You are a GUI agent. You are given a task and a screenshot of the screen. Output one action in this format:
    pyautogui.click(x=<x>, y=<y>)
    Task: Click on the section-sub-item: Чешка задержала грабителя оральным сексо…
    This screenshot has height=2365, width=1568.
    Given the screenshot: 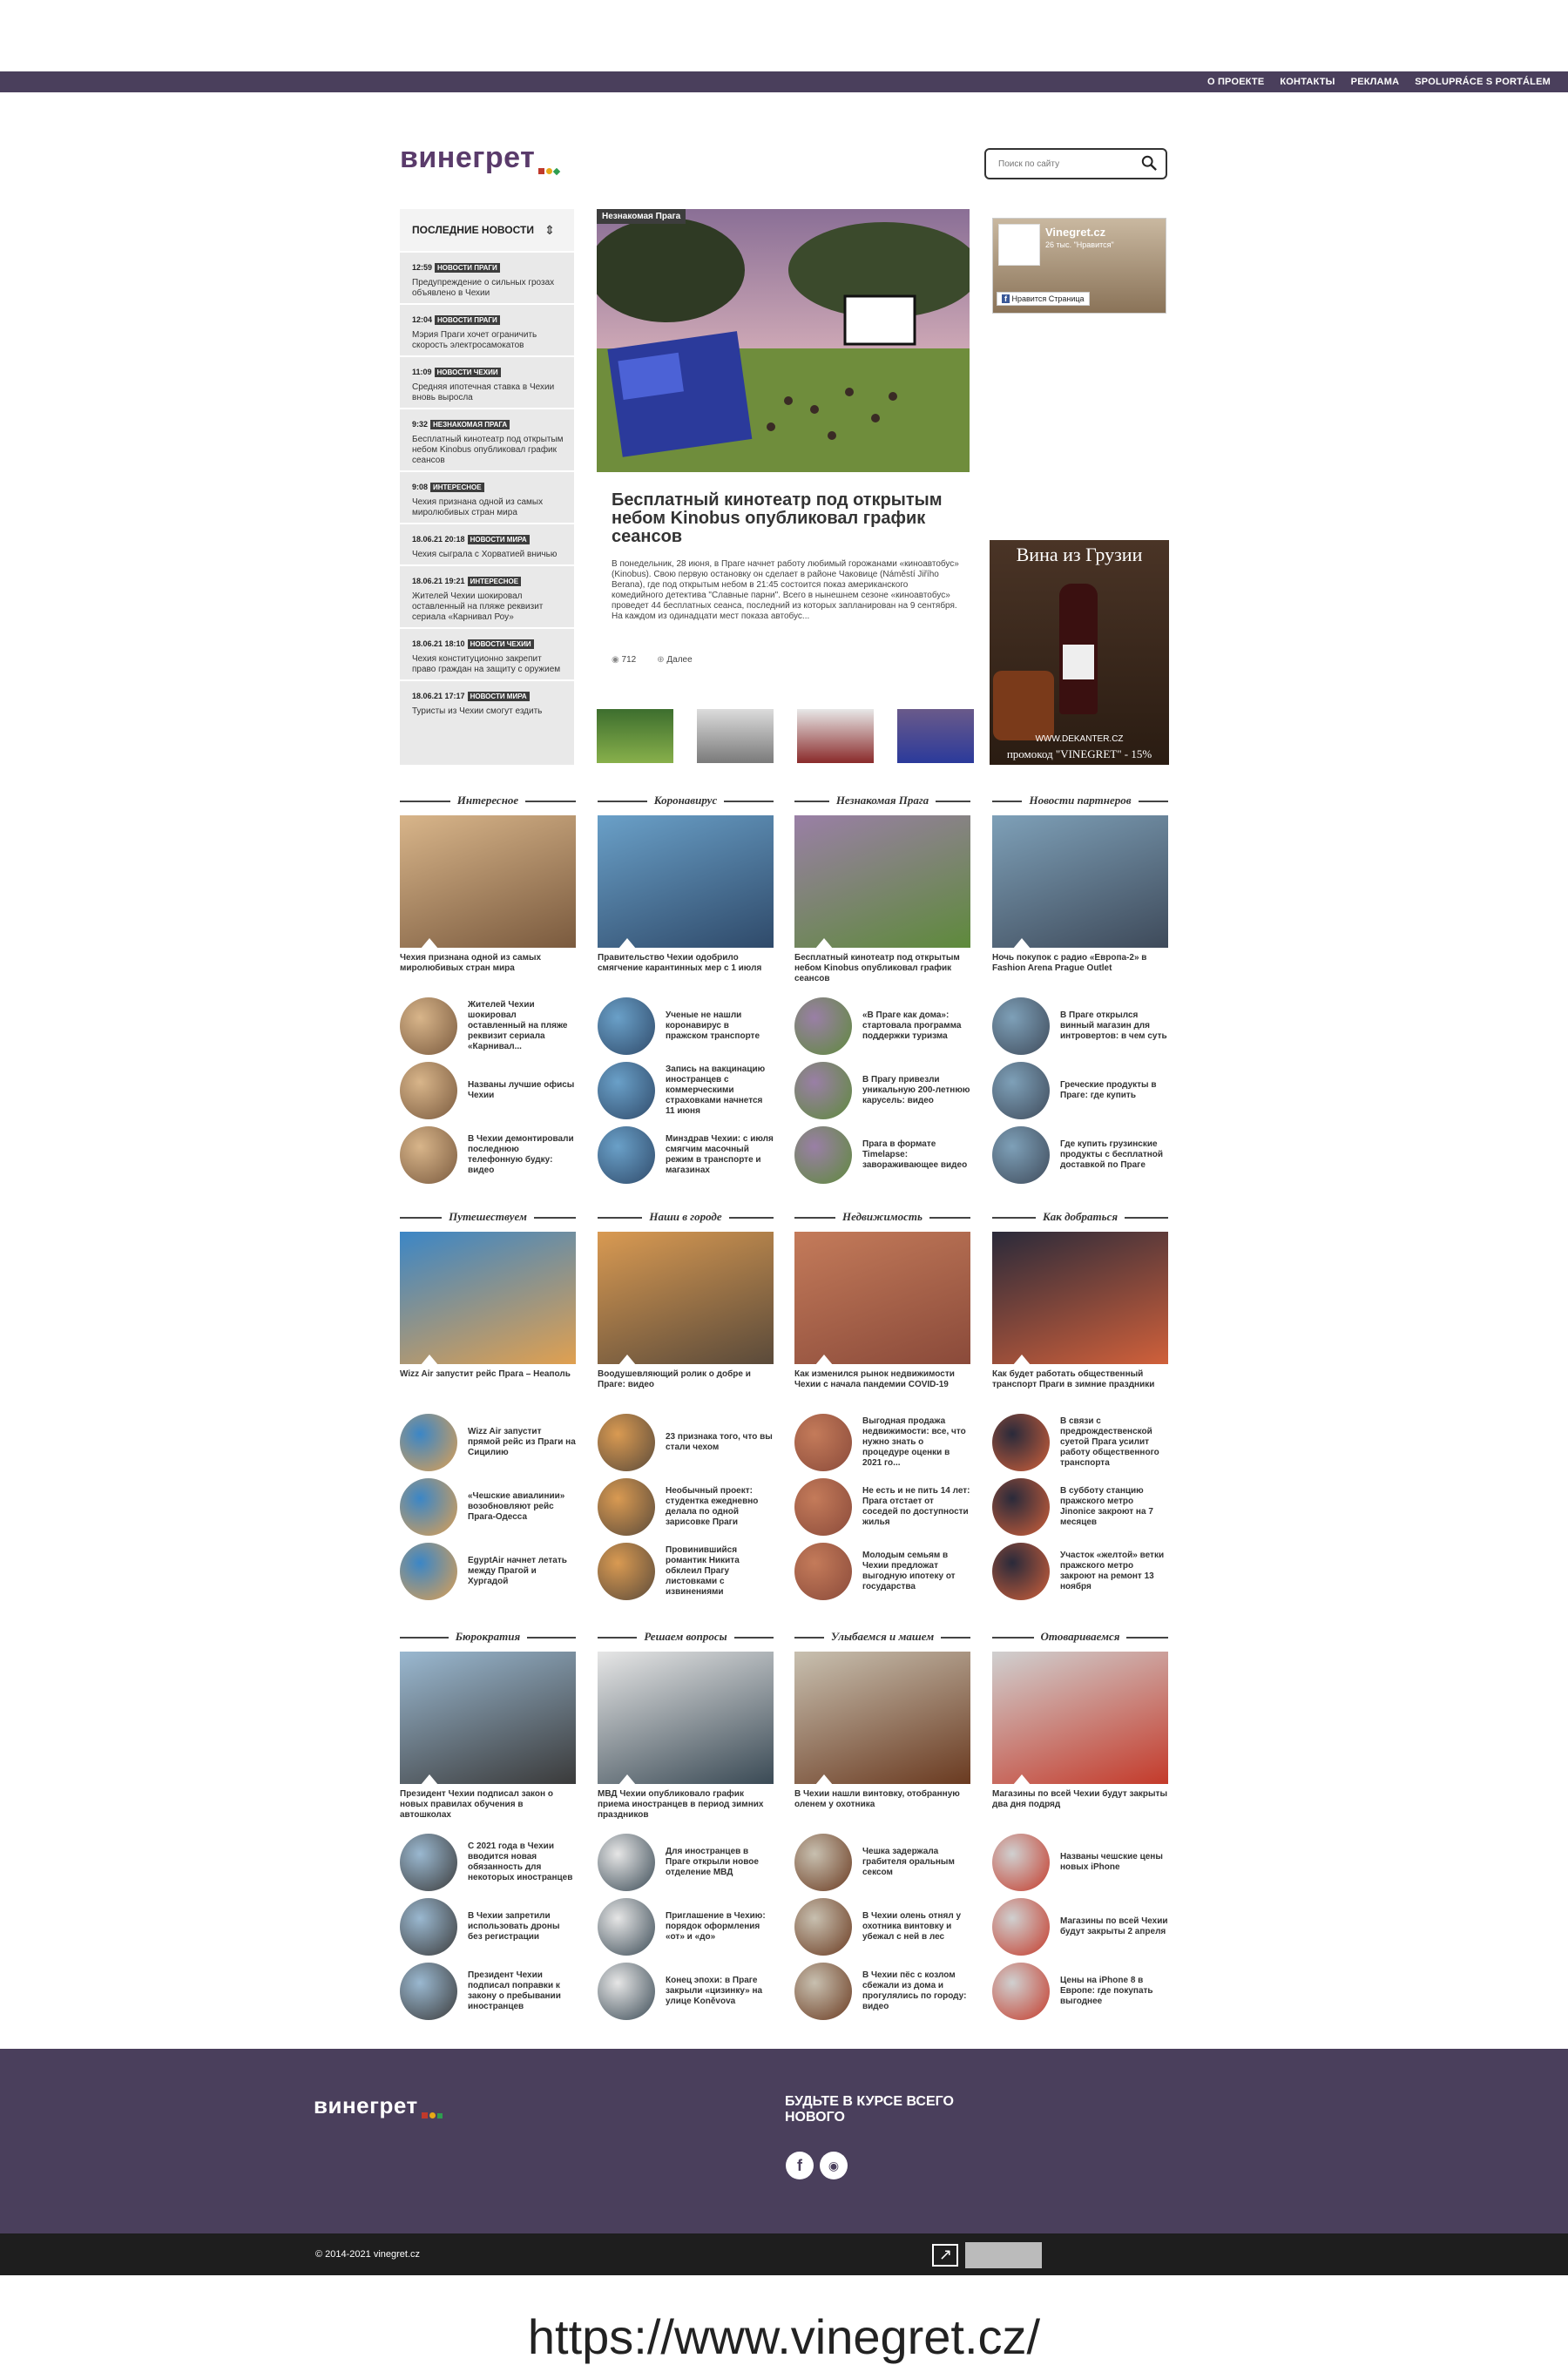 What is the action you would take?
    pyautogui.click(x=882, y=1862)
    